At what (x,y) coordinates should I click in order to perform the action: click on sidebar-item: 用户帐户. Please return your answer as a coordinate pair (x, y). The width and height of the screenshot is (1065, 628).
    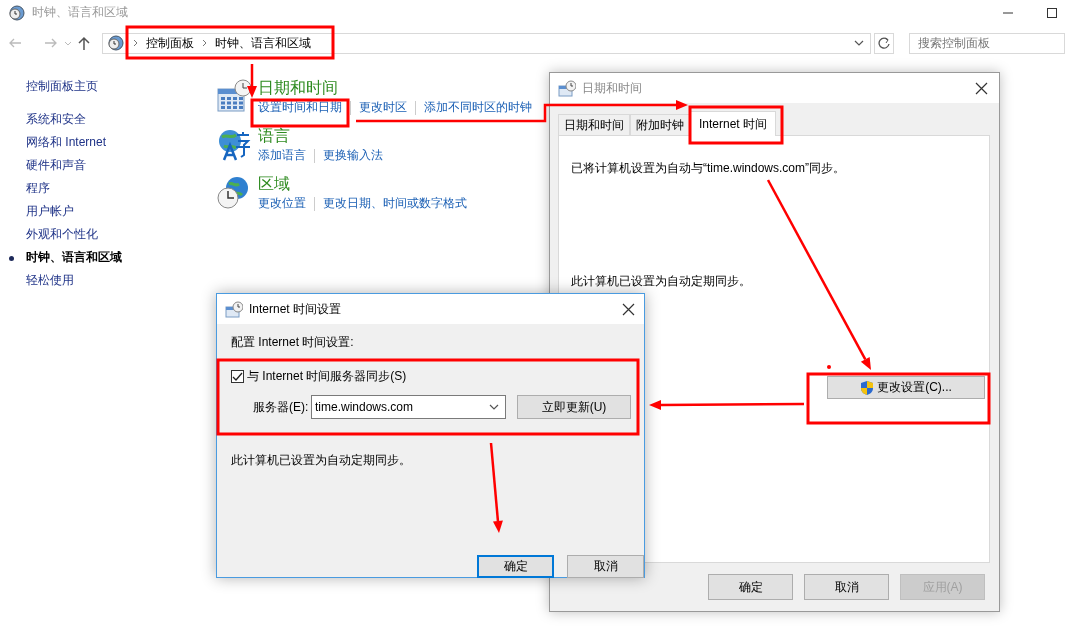
    Looking at the image, I should click on (50, 211).